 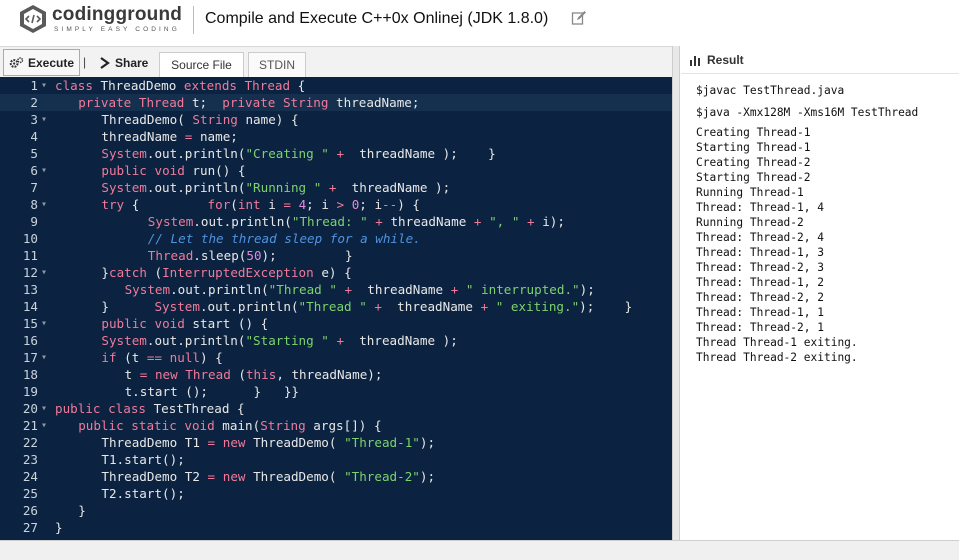 I want to click on code-line: 15 ▾ public void start () {, so click(x=336, y=323).